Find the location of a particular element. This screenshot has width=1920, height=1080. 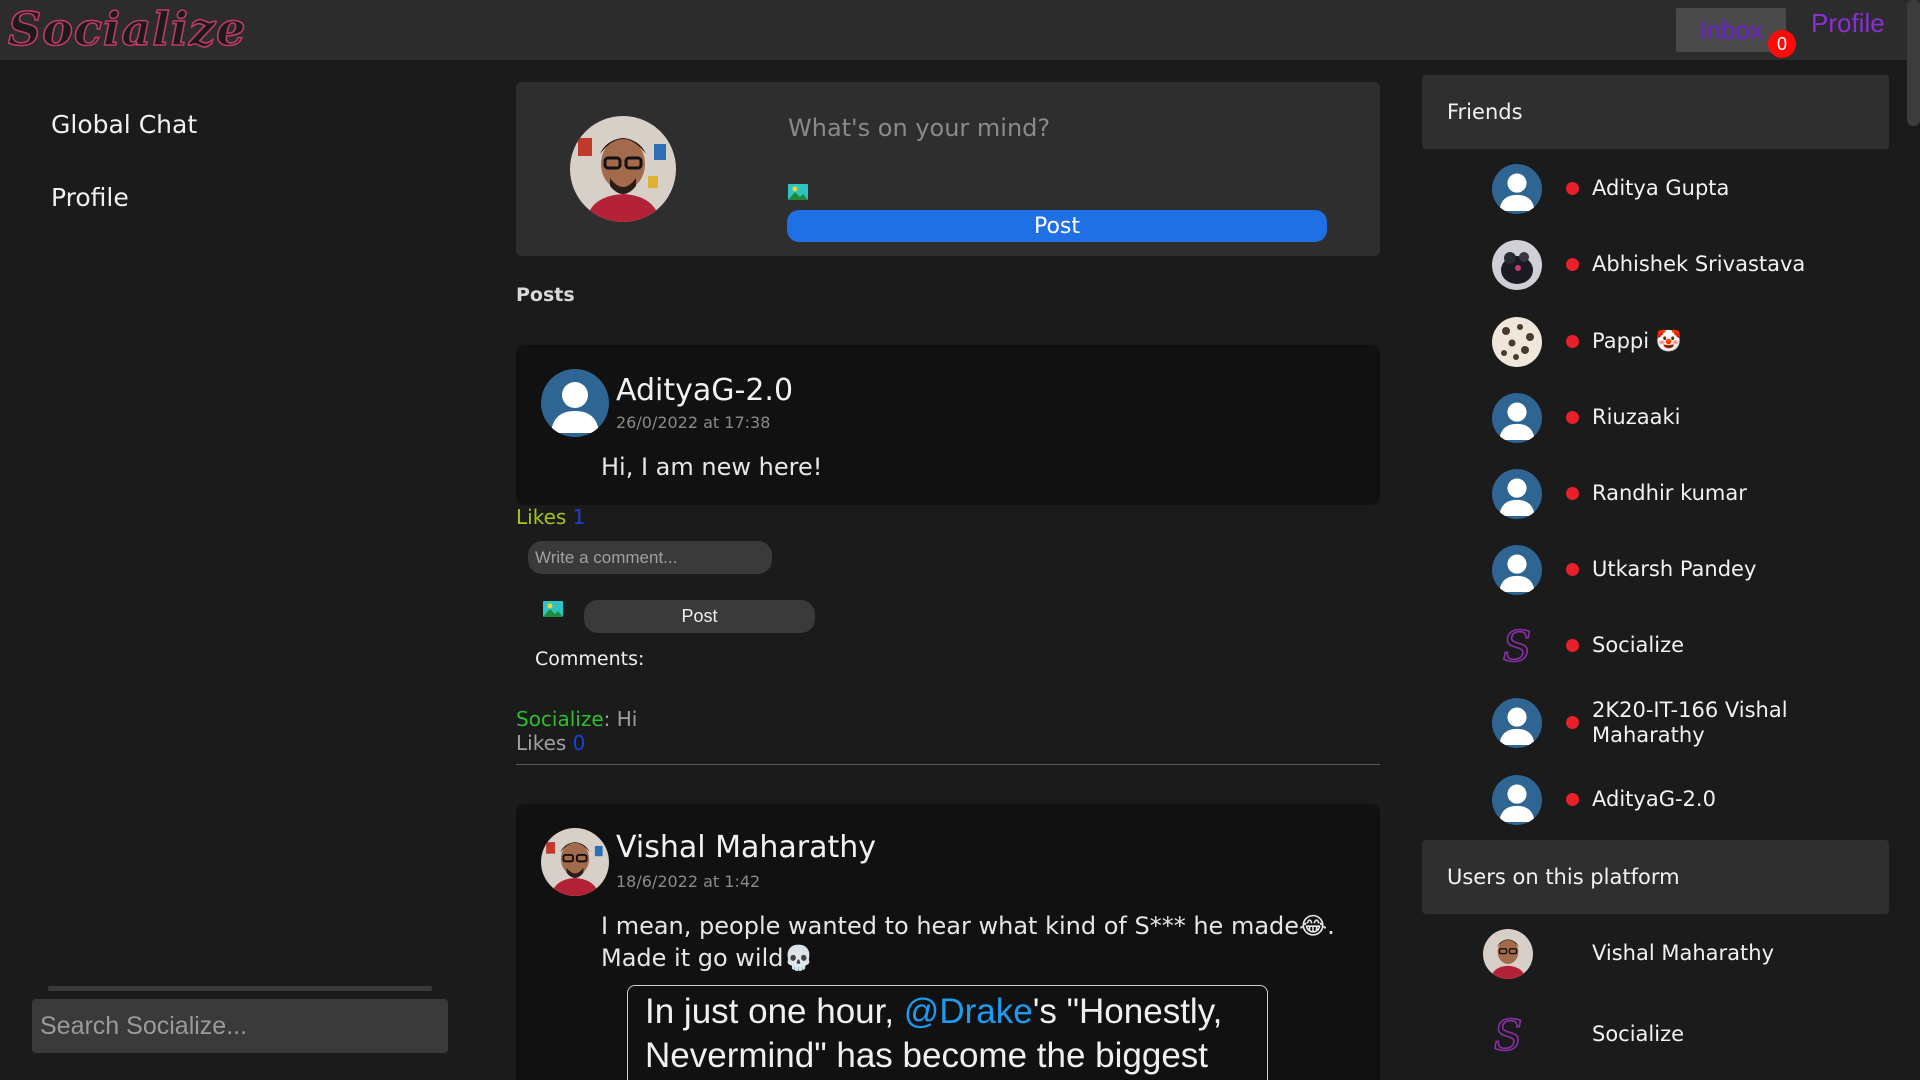

scrollbar-thumb is located at coordinates (1913, 63).